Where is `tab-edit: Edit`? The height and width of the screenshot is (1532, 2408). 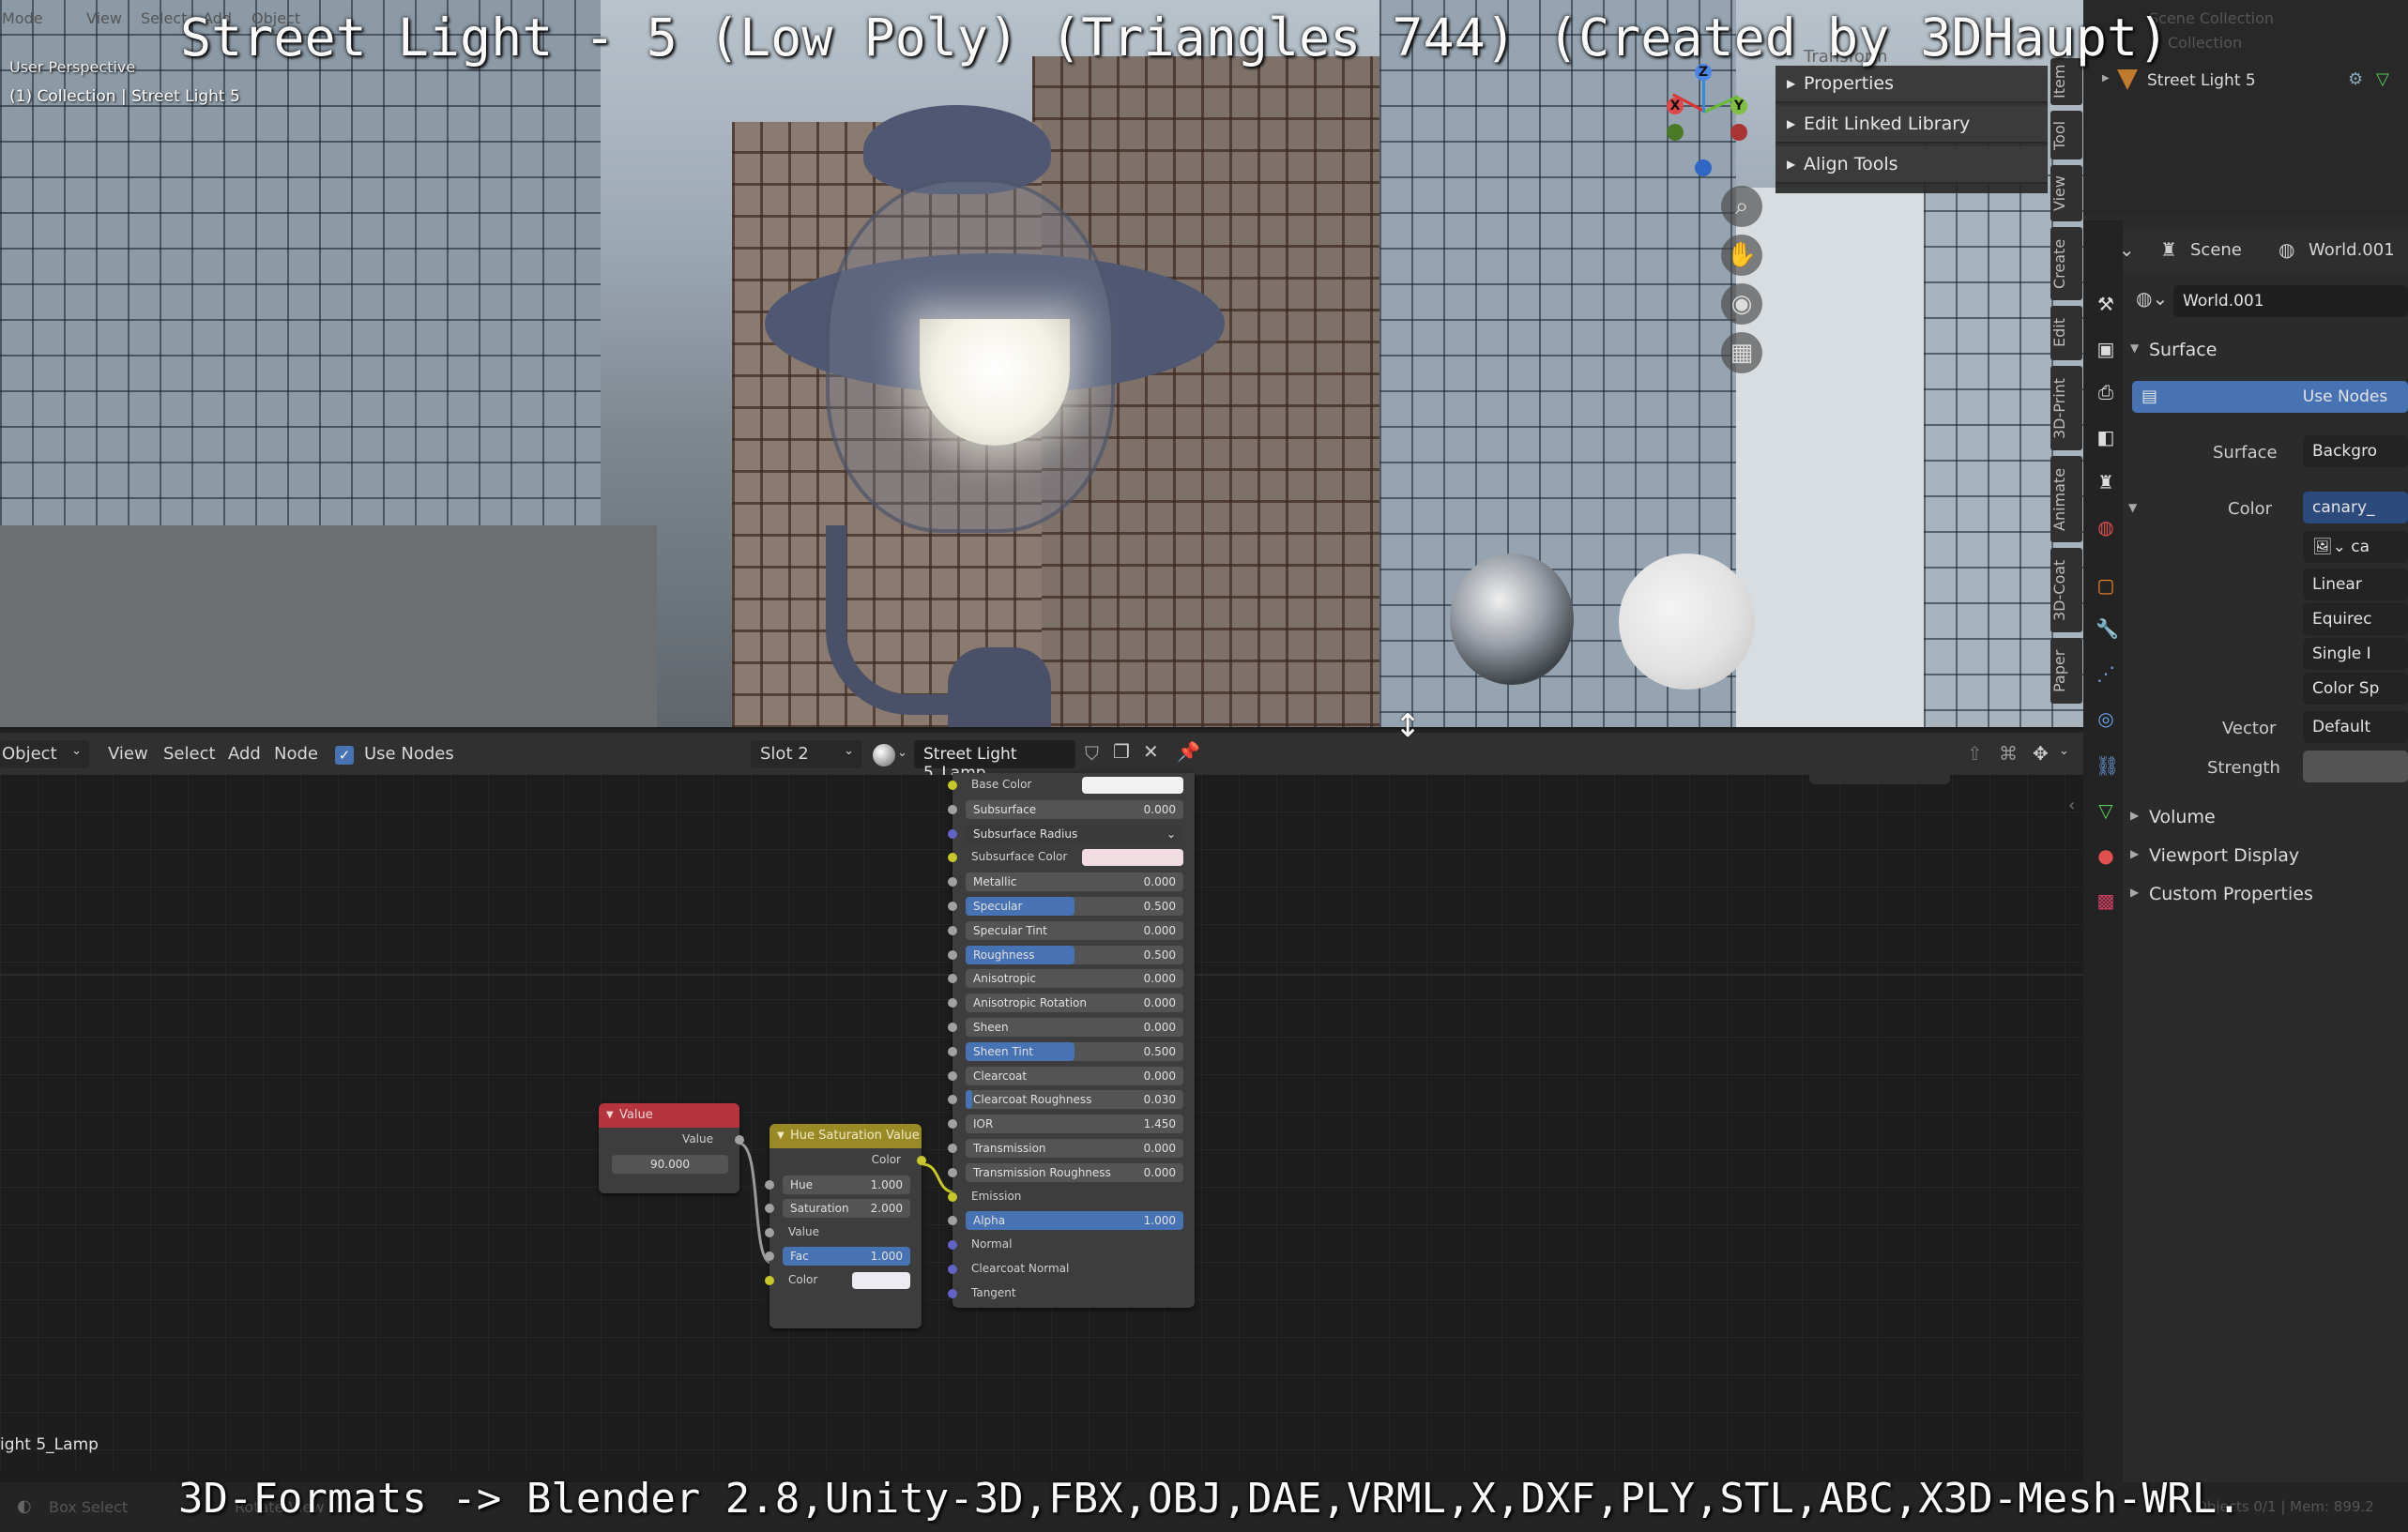
tab-edit: Edit is located at coordinates (2066, 333).